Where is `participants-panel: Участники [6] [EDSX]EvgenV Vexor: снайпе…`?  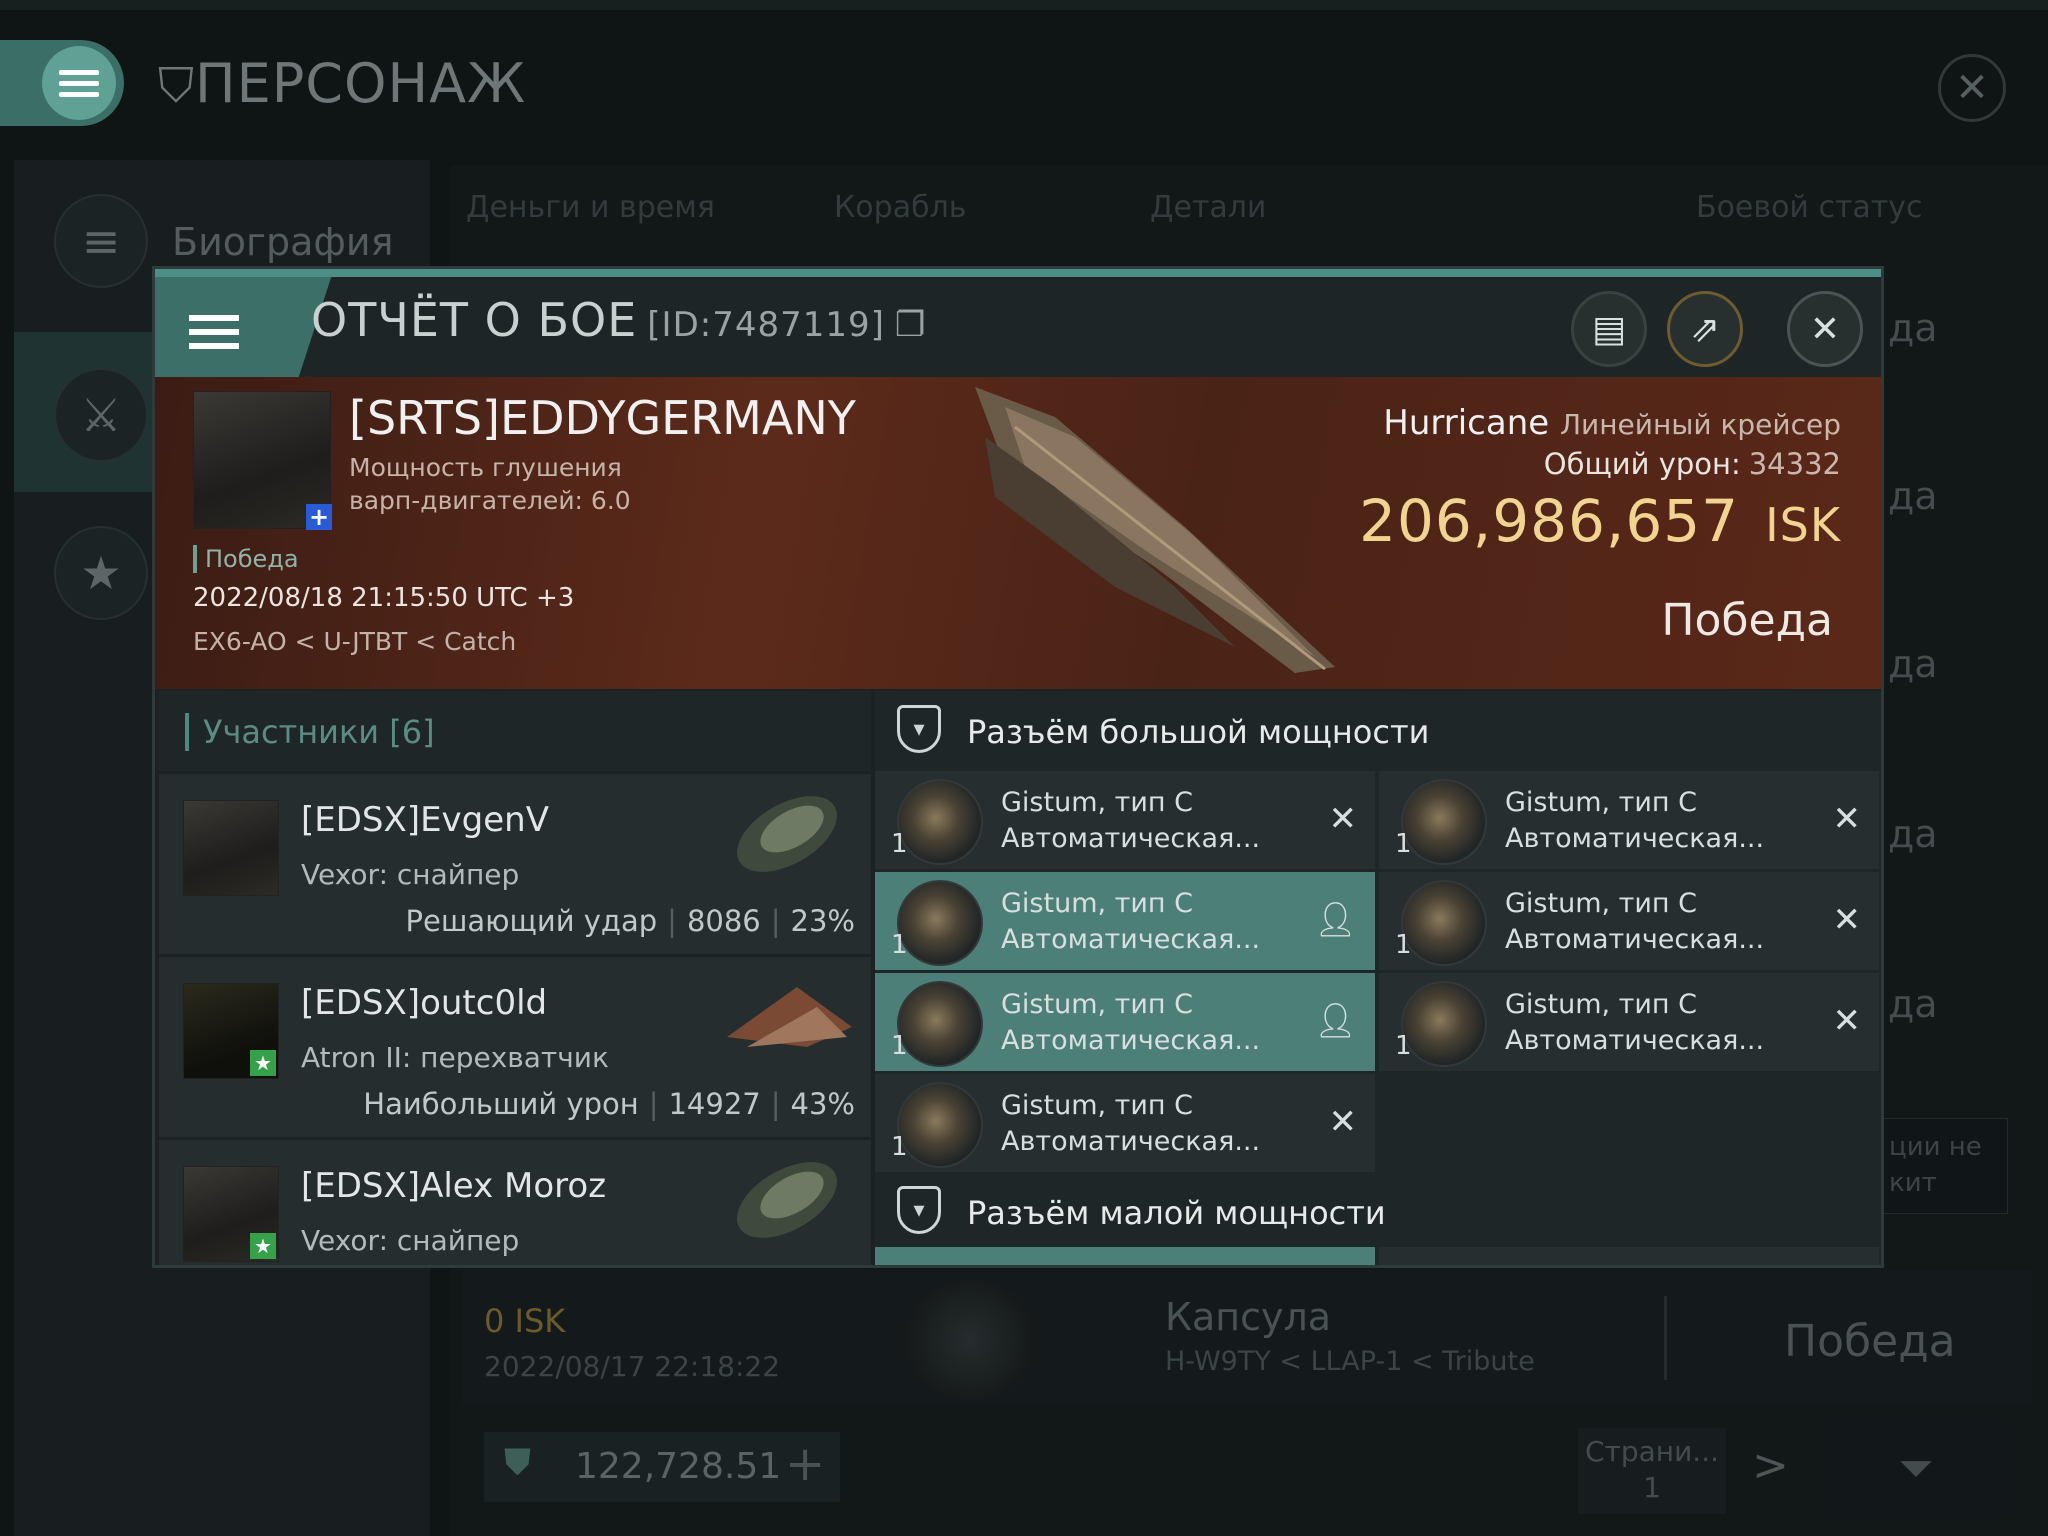 participants-panel: Участники [6] [EDSX]EvgenV Vexor: снайпе… is located at coordinates (515, 978).